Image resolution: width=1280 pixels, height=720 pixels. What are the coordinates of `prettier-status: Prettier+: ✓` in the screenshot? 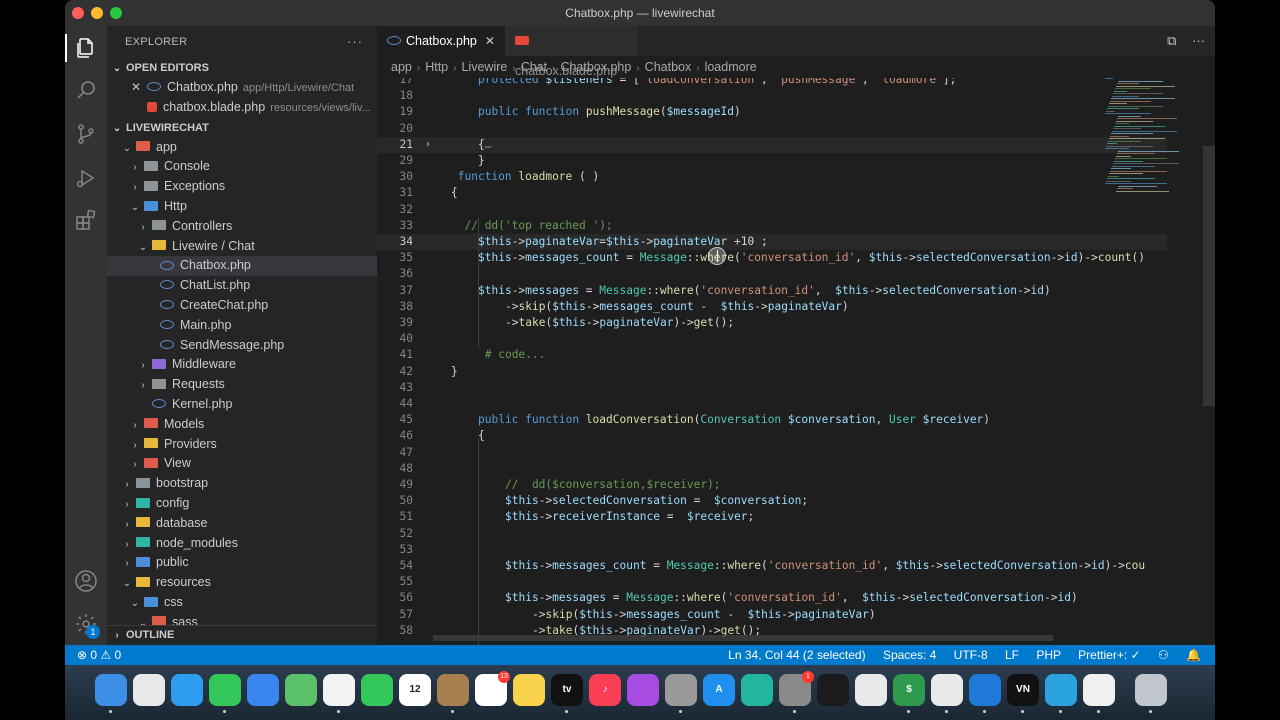 It's located at (1109, 655).